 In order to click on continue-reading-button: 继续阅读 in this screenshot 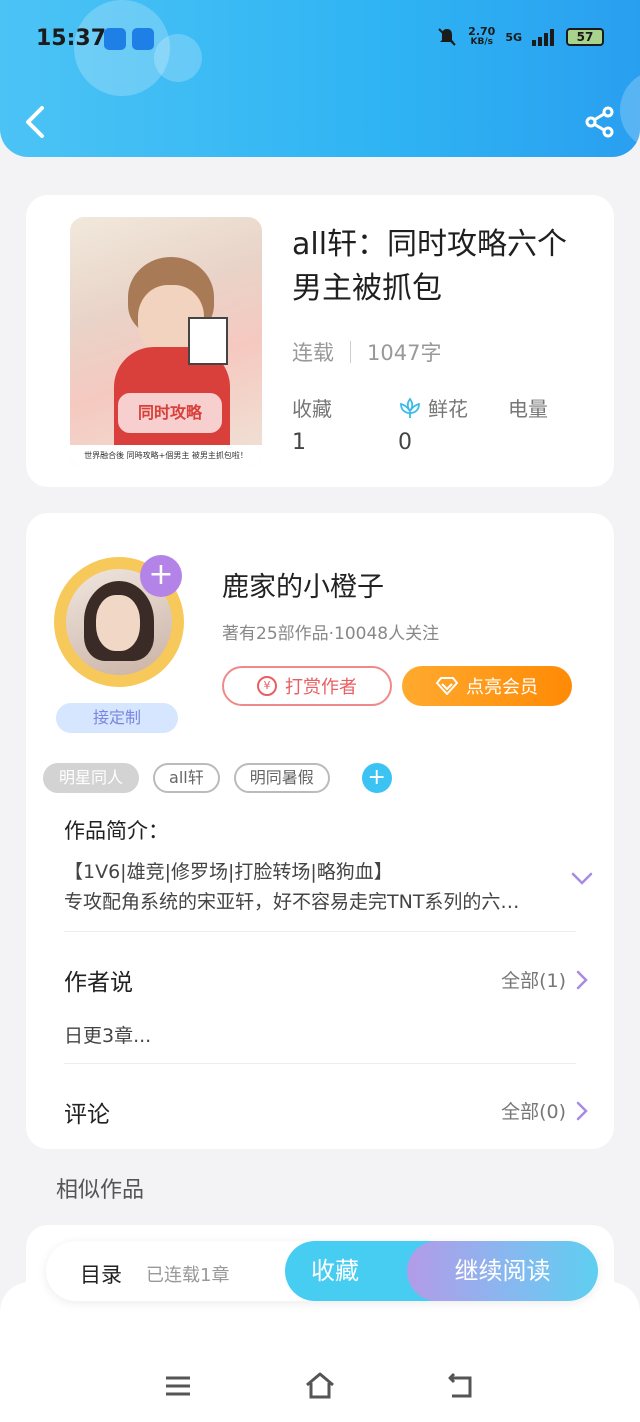, I will do `click(502, 1271)`.